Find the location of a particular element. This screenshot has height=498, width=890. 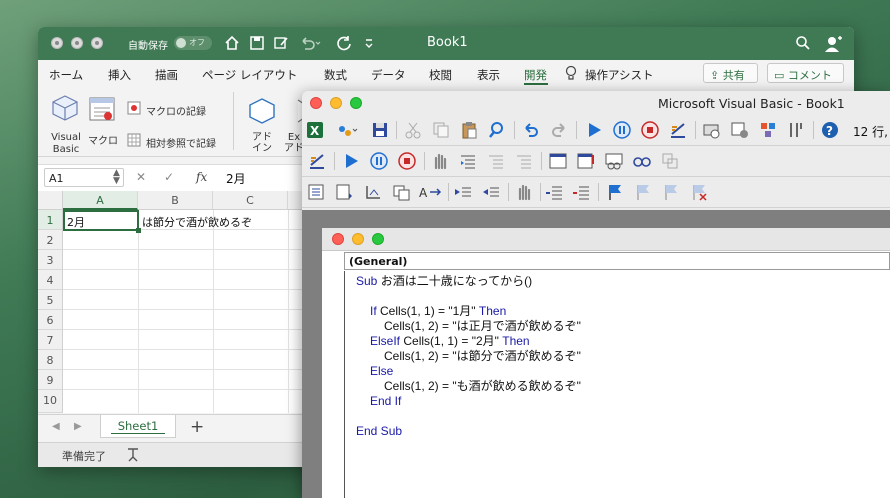

code-close-button is located at coordinates (338, 239).